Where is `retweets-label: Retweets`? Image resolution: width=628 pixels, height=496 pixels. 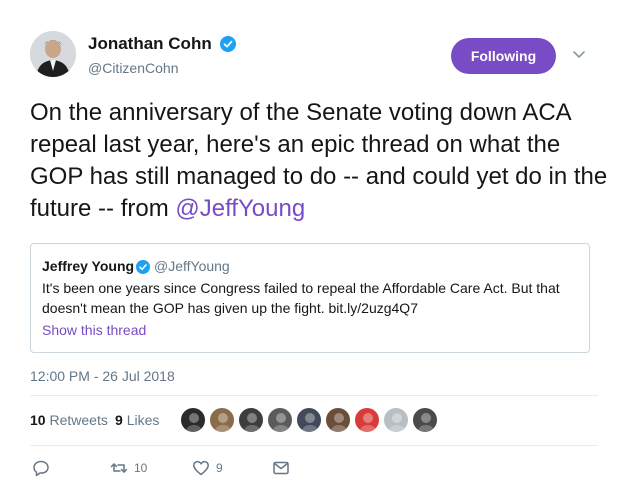 retweets-label: Retweets is located at coordinates (78, 420).